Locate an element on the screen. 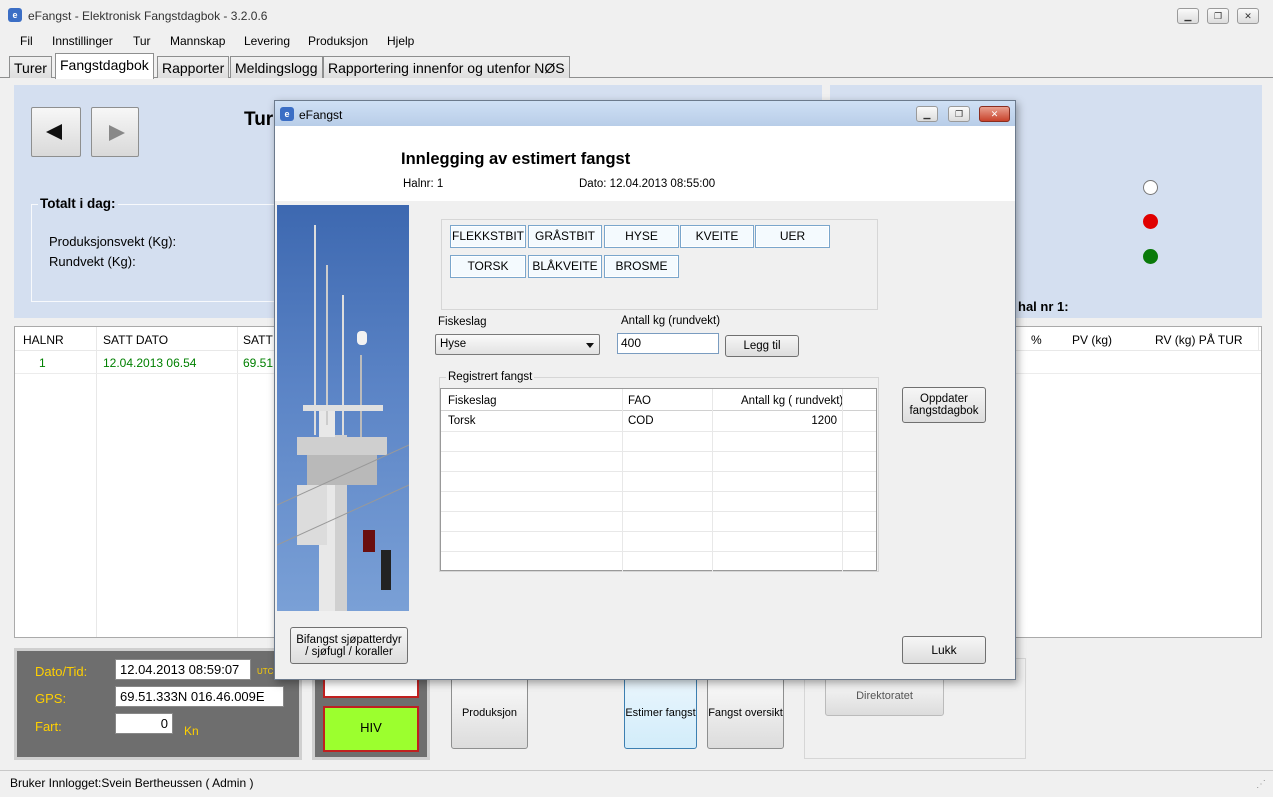  status-light-white is located at coordinates (1150, 187).